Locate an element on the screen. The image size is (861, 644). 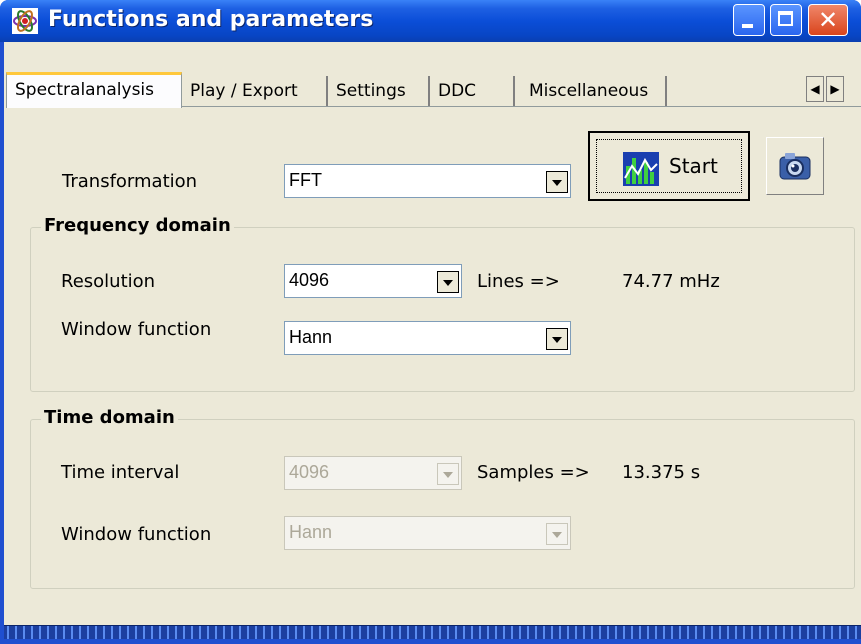
title-bar: Functions and parameters ✕ is located at coordinates (430, 21).